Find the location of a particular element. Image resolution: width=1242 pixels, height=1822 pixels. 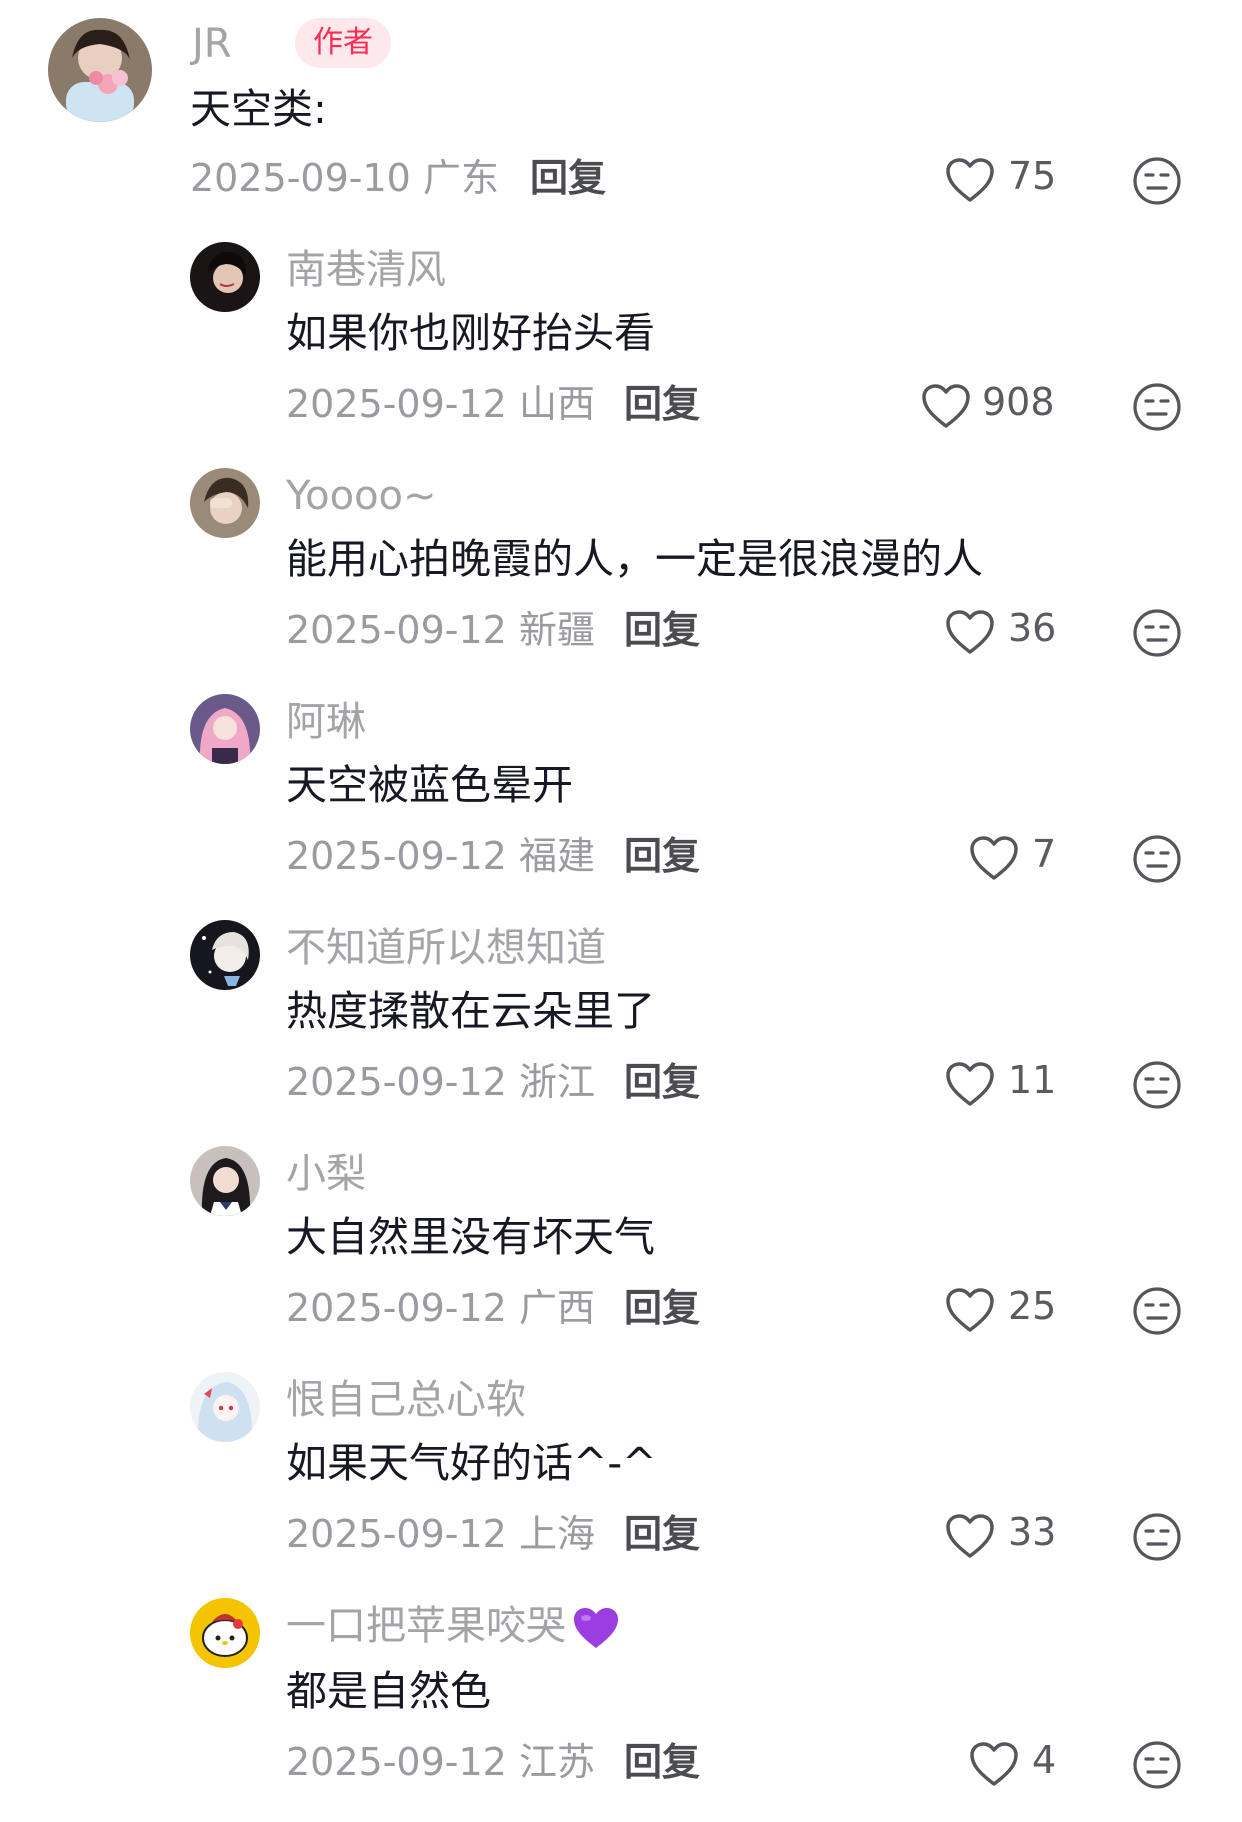

reply-comment: 南巷清风 如果你也刚好抬头看 2025-09-12 山西 回复 908 is located at coordinates (621, 339).